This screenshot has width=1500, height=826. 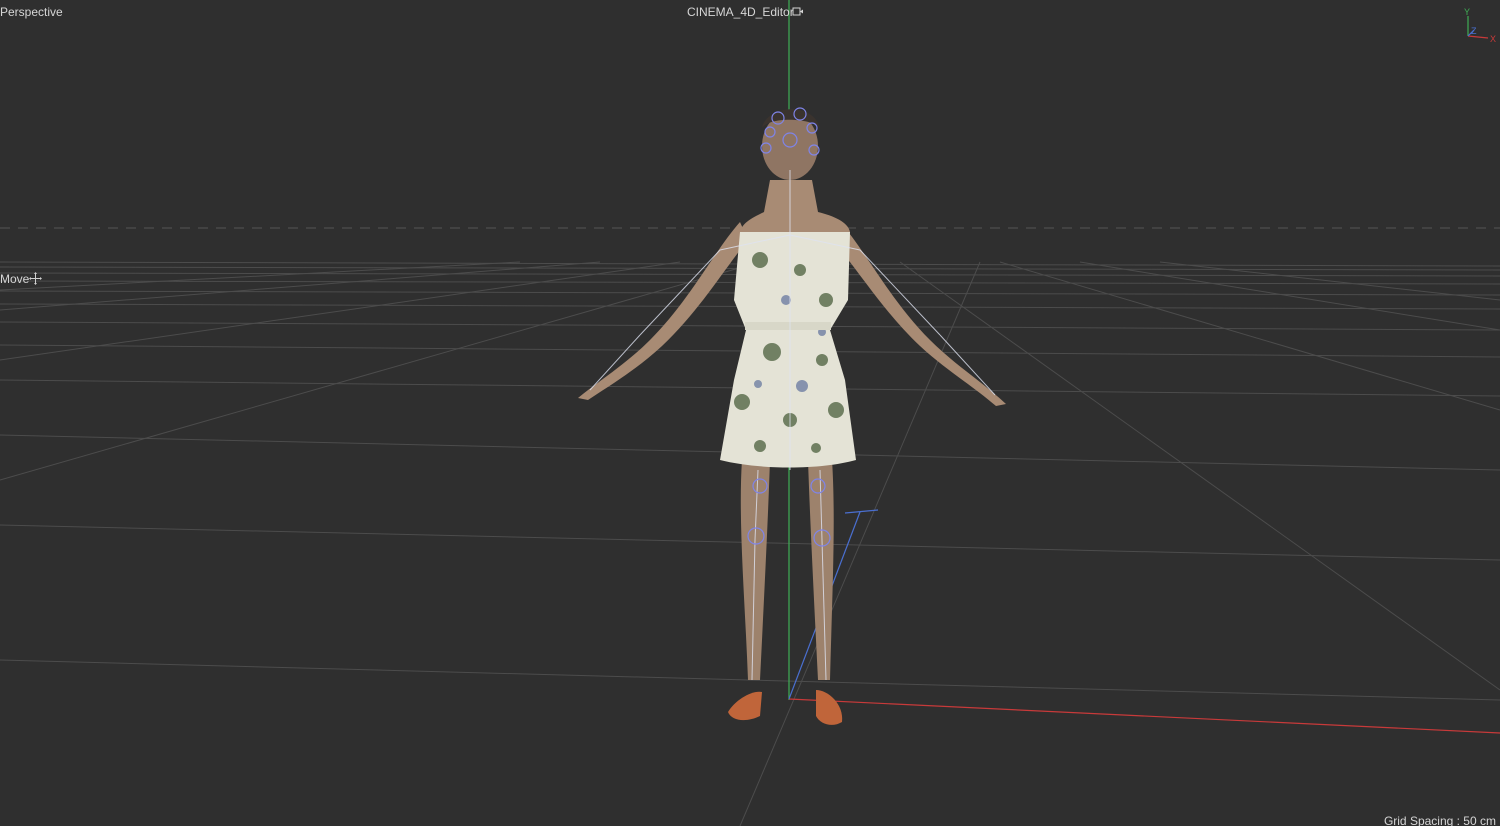 What do you see at coordinates (1144, 716) in the screenshot?
I see `world-axis-x` at bounding box center [1144, 716].